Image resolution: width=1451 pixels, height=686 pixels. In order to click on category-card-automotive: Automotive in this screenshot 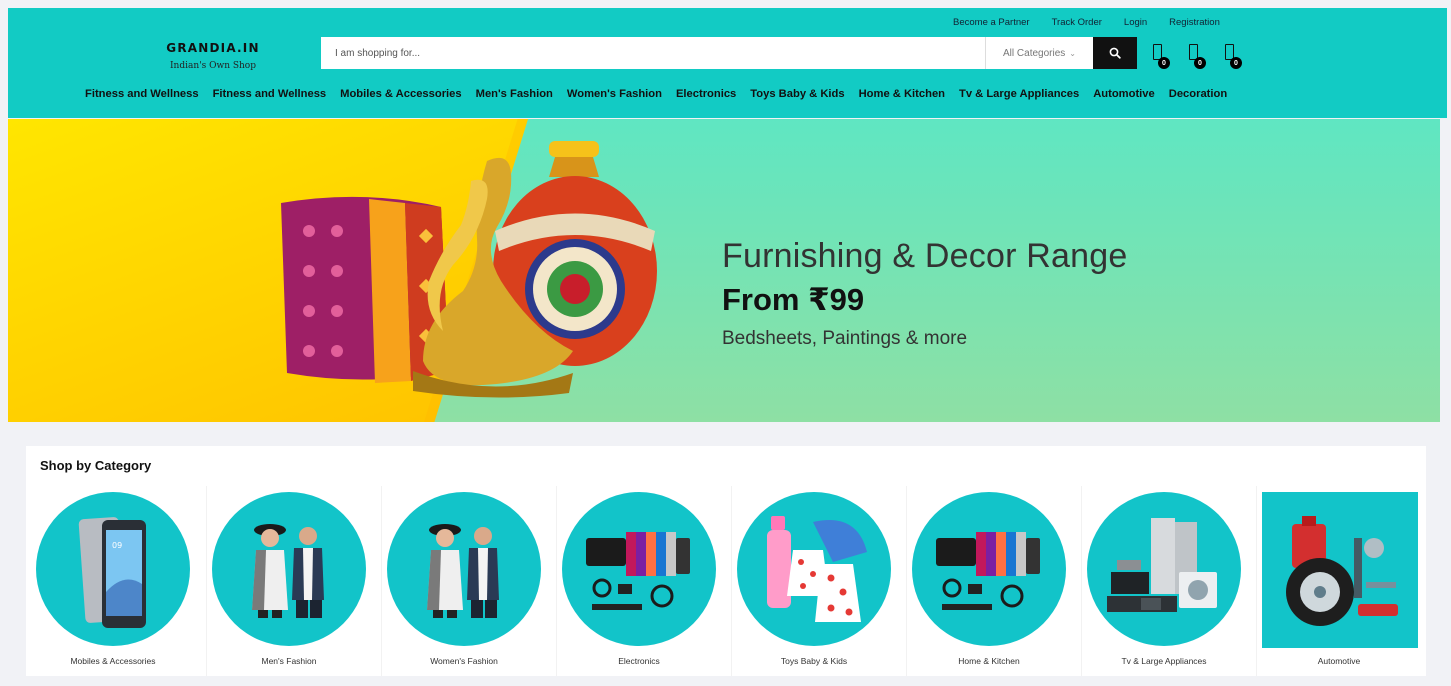, I will do `click(1337, 582)`.